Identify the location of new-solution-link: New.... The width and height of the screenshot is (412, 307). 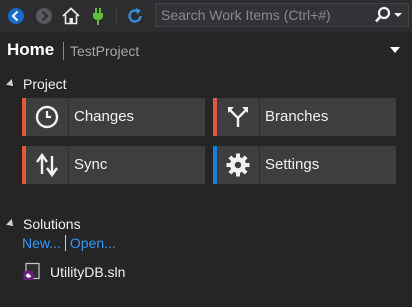
(41, 243).